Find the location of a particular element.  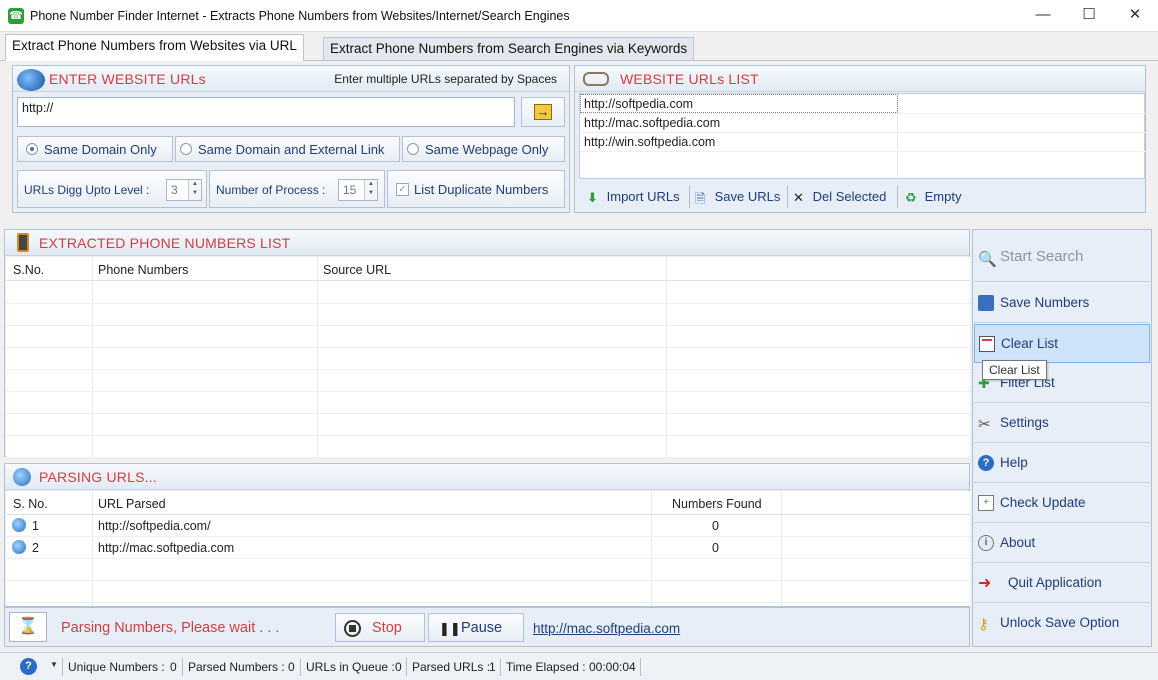

mobile-phone-icon is located at coordinates (23, 242).